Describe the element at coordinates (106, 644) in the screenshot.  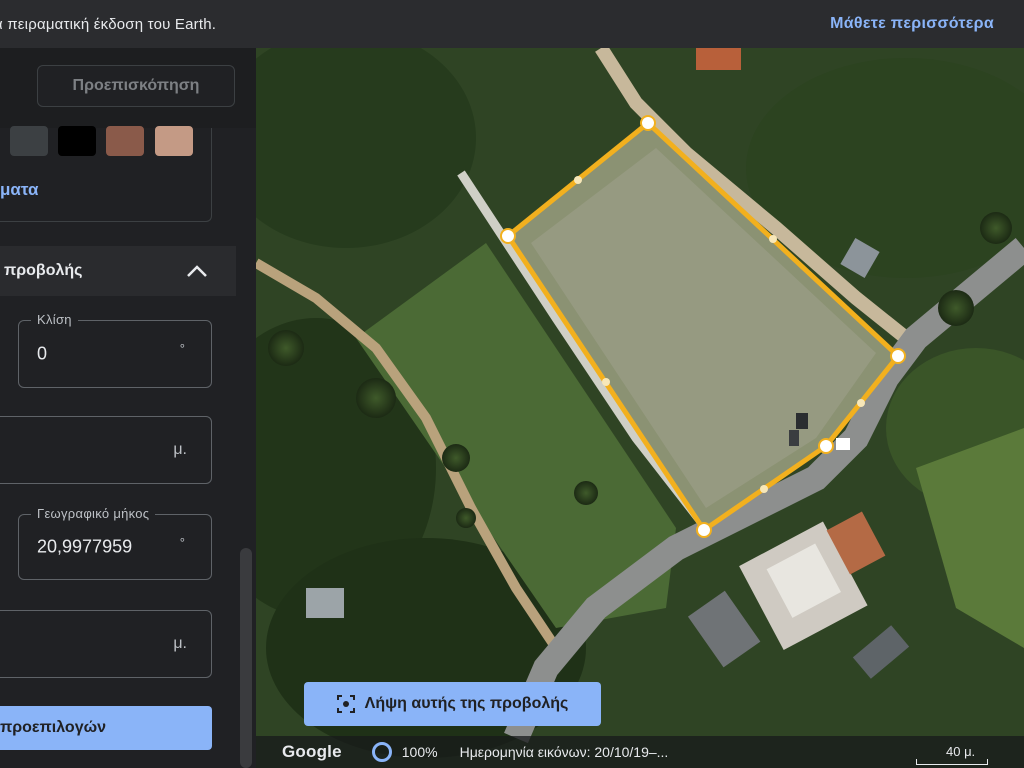
I see `range-field: μ.` at that location.